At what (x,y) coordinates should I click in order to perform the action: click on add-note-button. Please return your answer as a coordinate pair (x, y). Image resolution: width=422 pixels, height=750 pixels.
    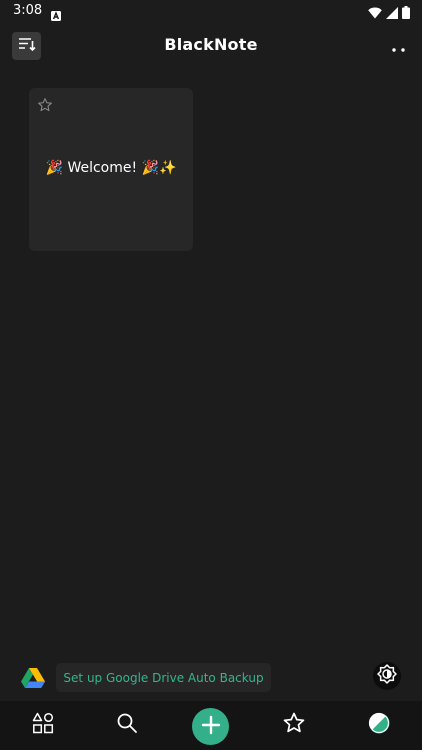
    Looking at the image, I should click on (210, 726).